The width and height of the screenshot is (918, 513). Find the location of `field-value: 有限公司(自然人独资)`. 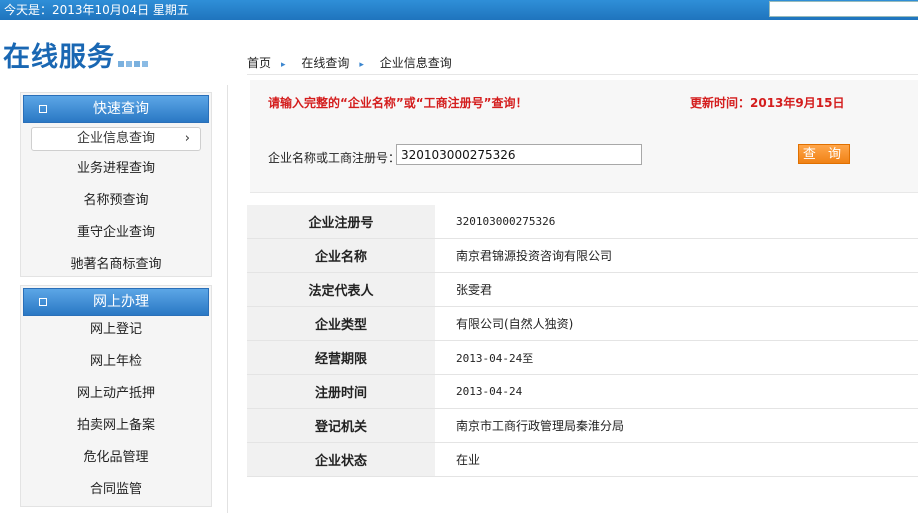

field-value: 有限公司(自然人独资) is located at coordinates (676, 323).